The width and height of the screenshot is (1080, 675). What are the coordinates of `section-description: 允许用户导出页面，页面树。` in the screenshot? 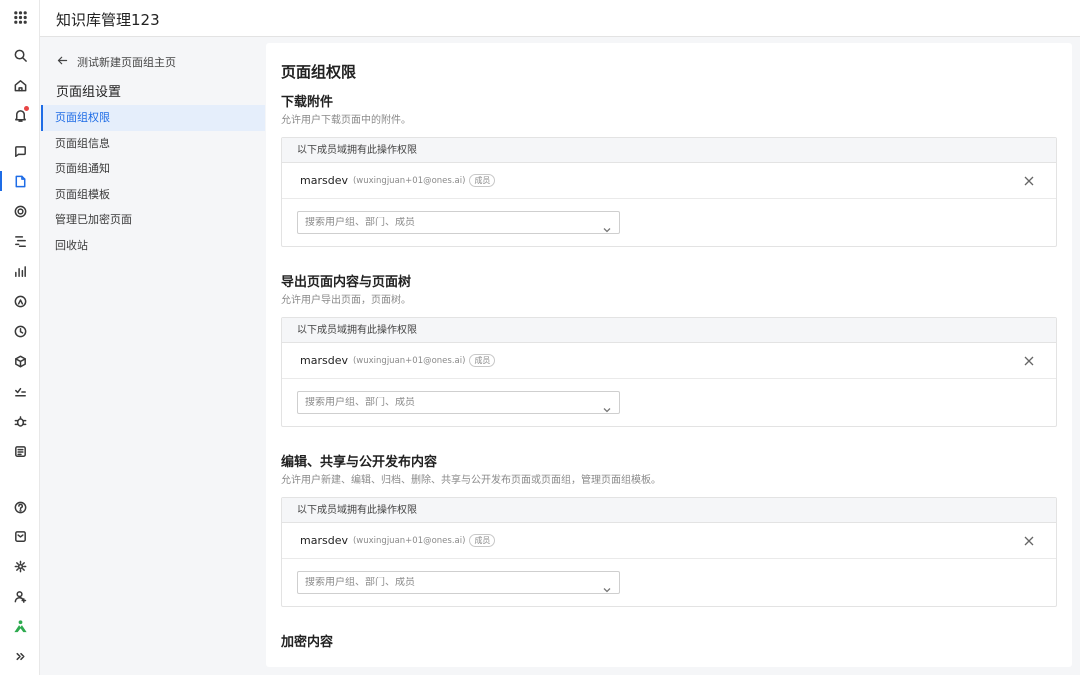 It's located at (346, 300).